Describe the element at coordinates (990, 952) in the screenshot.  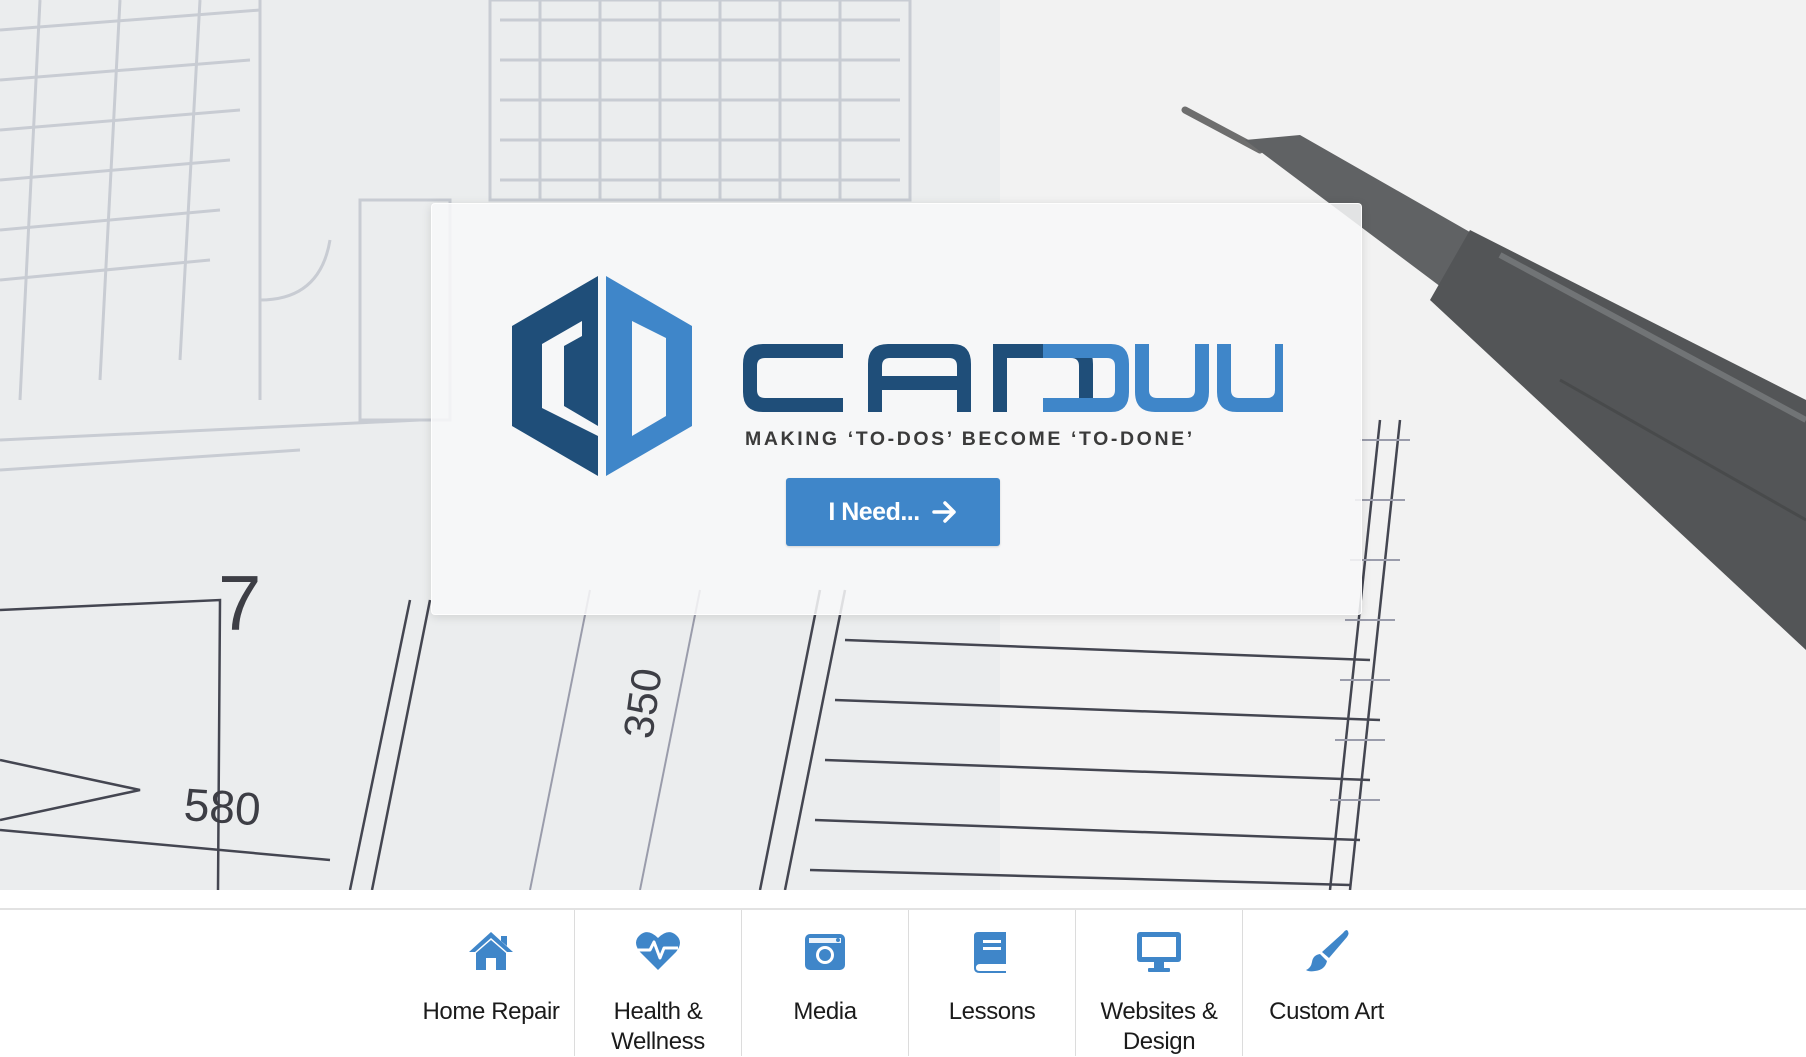
I see `book-icon` at that location.